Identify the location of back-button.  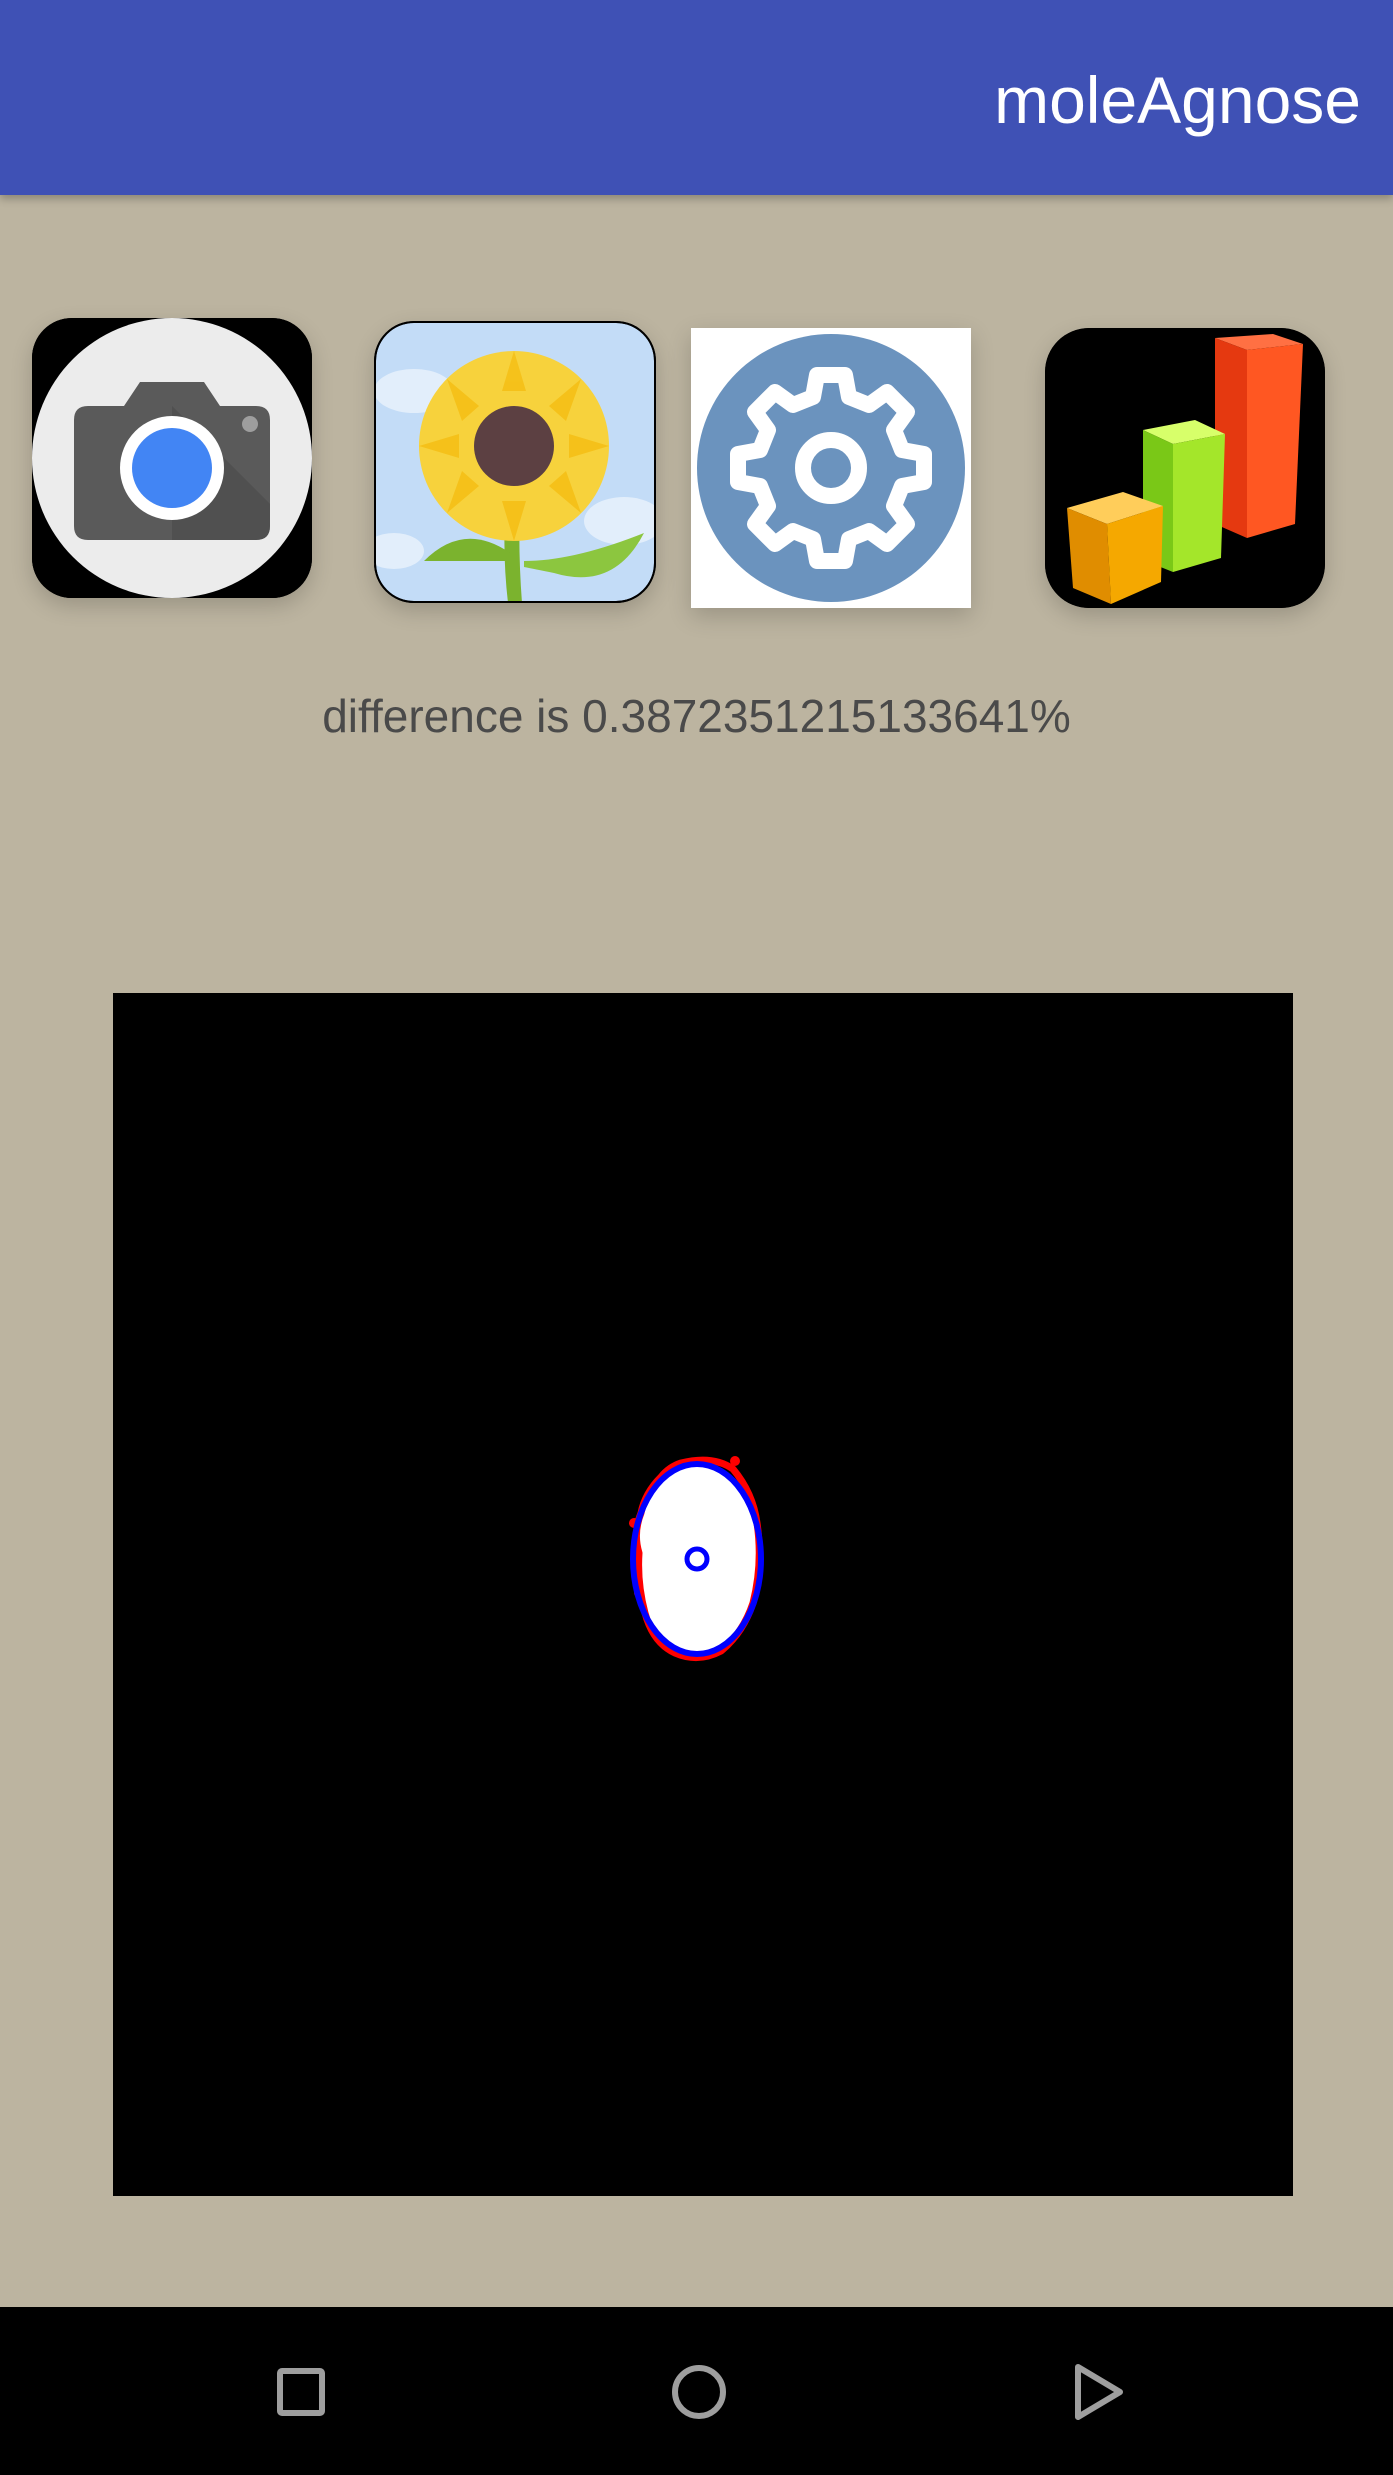
(1097, 2392).